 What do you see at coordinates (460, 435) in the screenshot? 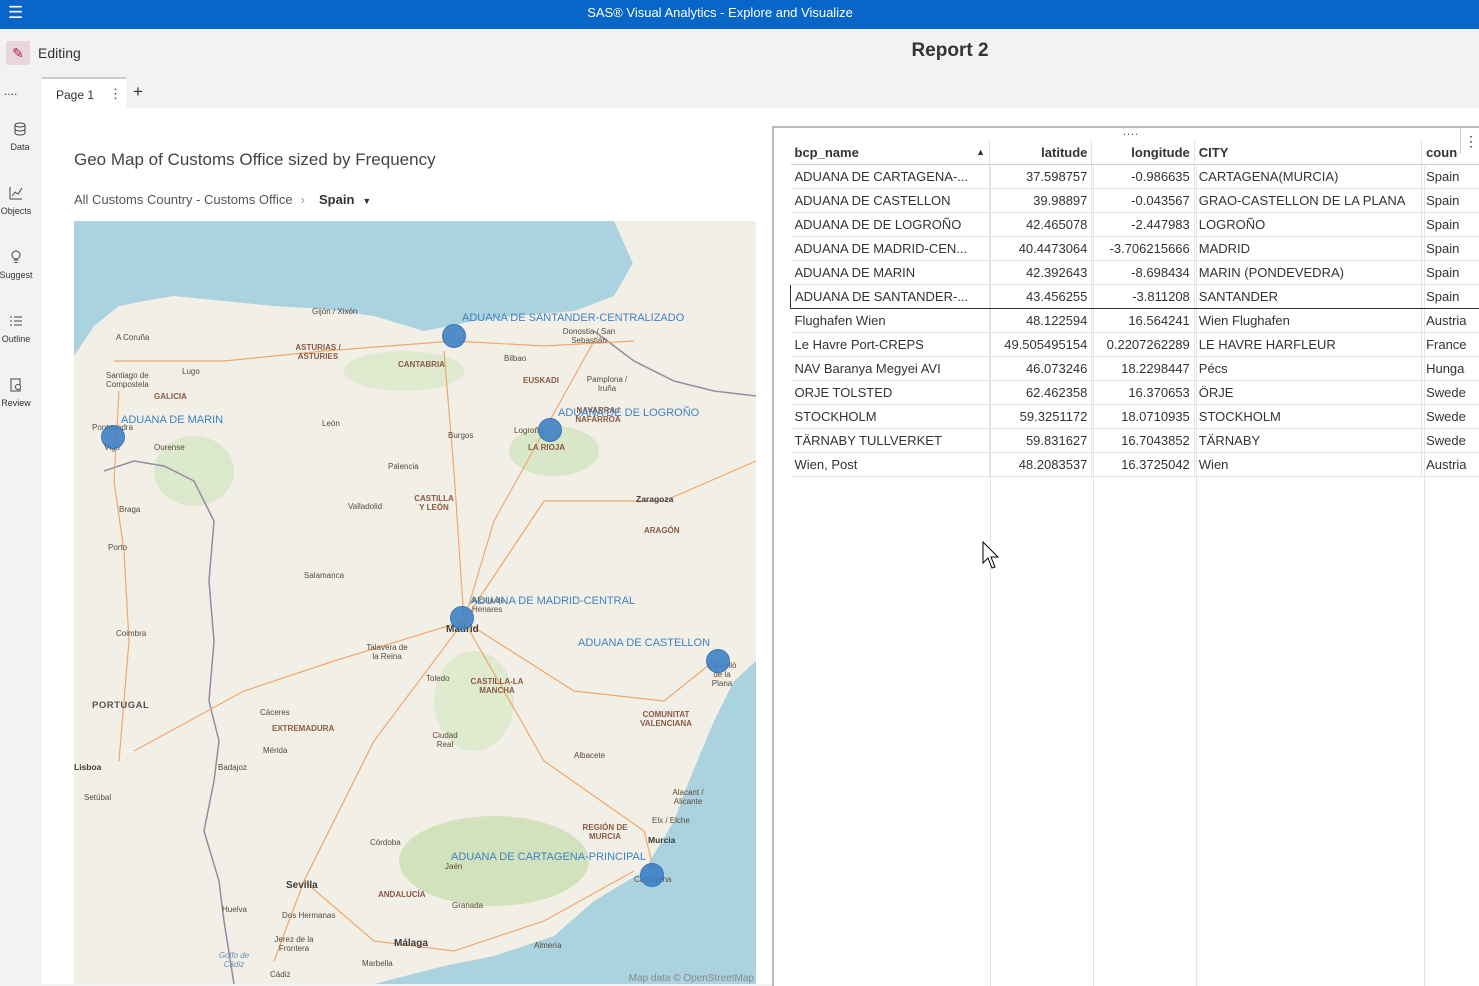
I see `place-label: Burgos` at bounding box center [460, 435].